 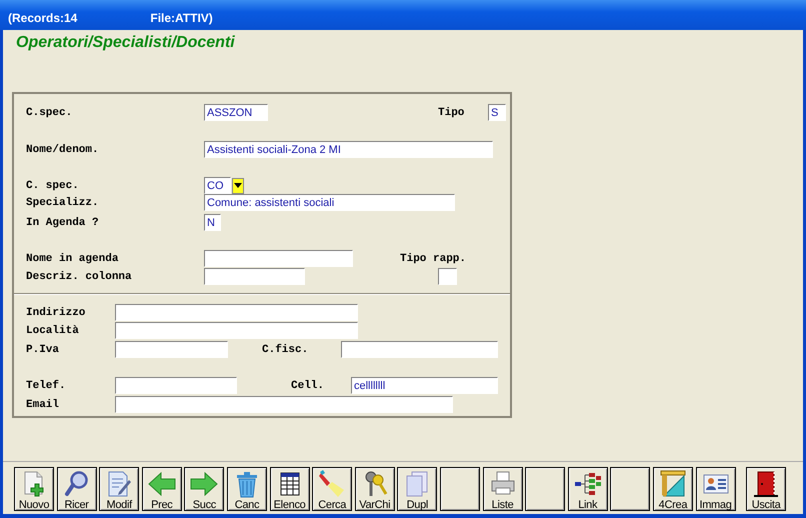 What do you see at coordinates (452, 112) in the screenshot?
I see `field-label: Tipo` at bounding box center [452, 112].